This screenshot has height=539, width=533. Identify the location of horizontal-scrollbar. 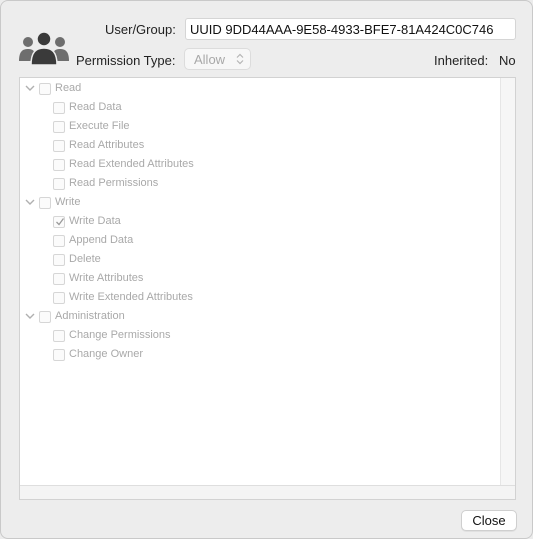
(267, 492).